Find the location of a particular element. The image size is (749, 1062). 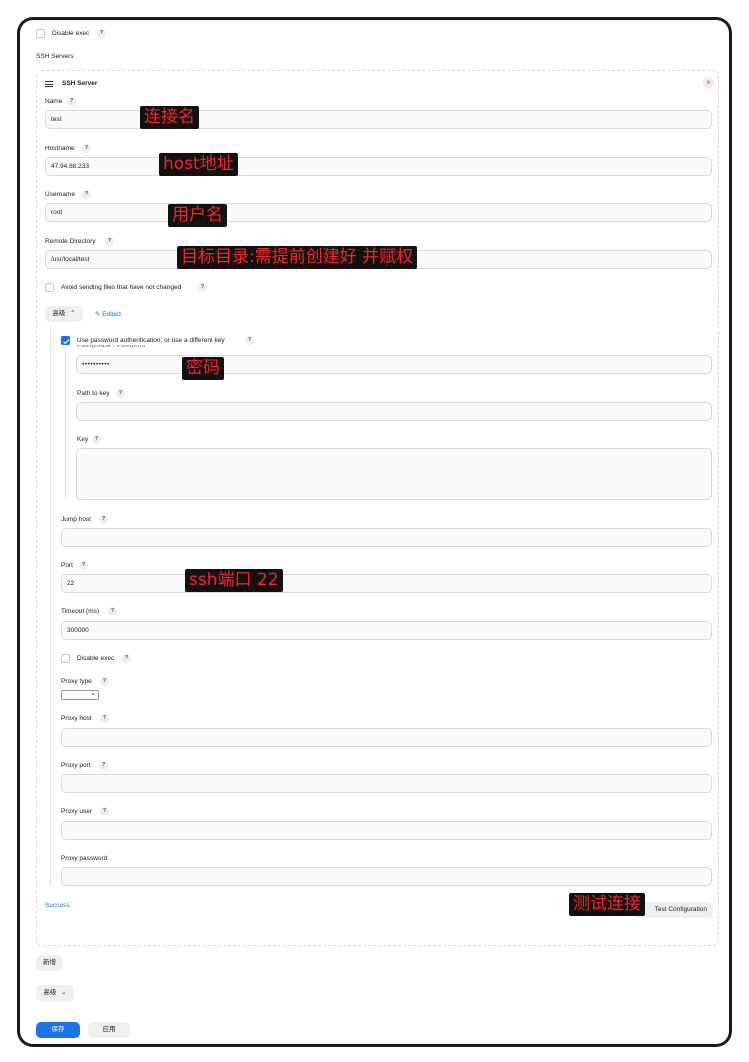

annotation-test: 测试连接 is located at coordinates (607, 904).